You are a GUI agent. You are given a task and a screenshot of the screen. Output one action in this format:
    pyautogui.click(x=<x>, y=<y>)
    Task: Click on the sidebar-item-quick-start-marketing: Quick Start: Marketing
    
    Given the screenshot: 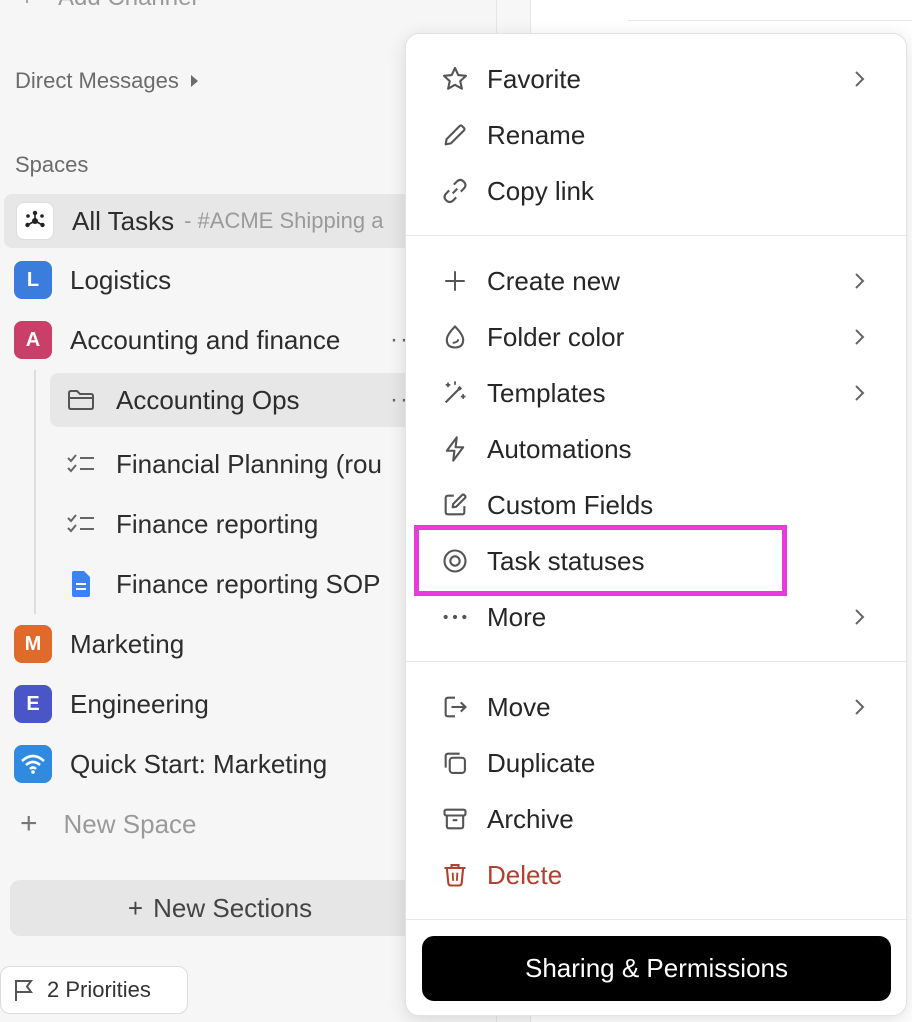 What is the action you would take?
    pyautogui.click(x=170, y=764)
    